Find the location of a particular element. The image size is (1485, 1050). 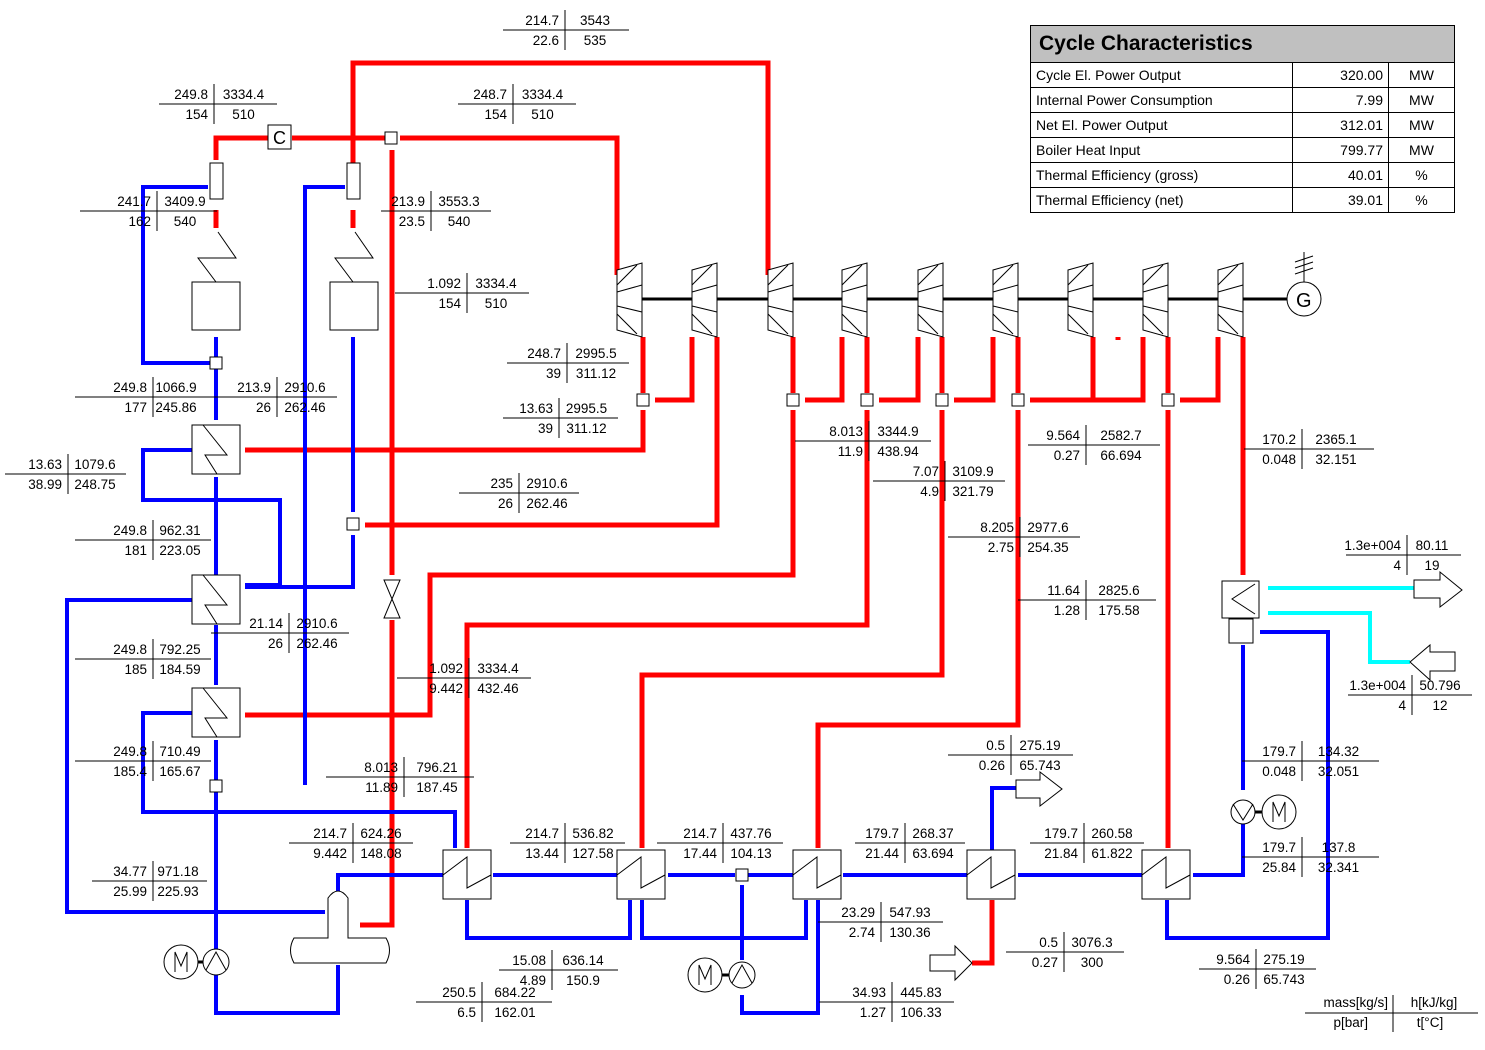

state-point-label: 241.7 3409.9 162 540 is located at coordinates (148, 211).